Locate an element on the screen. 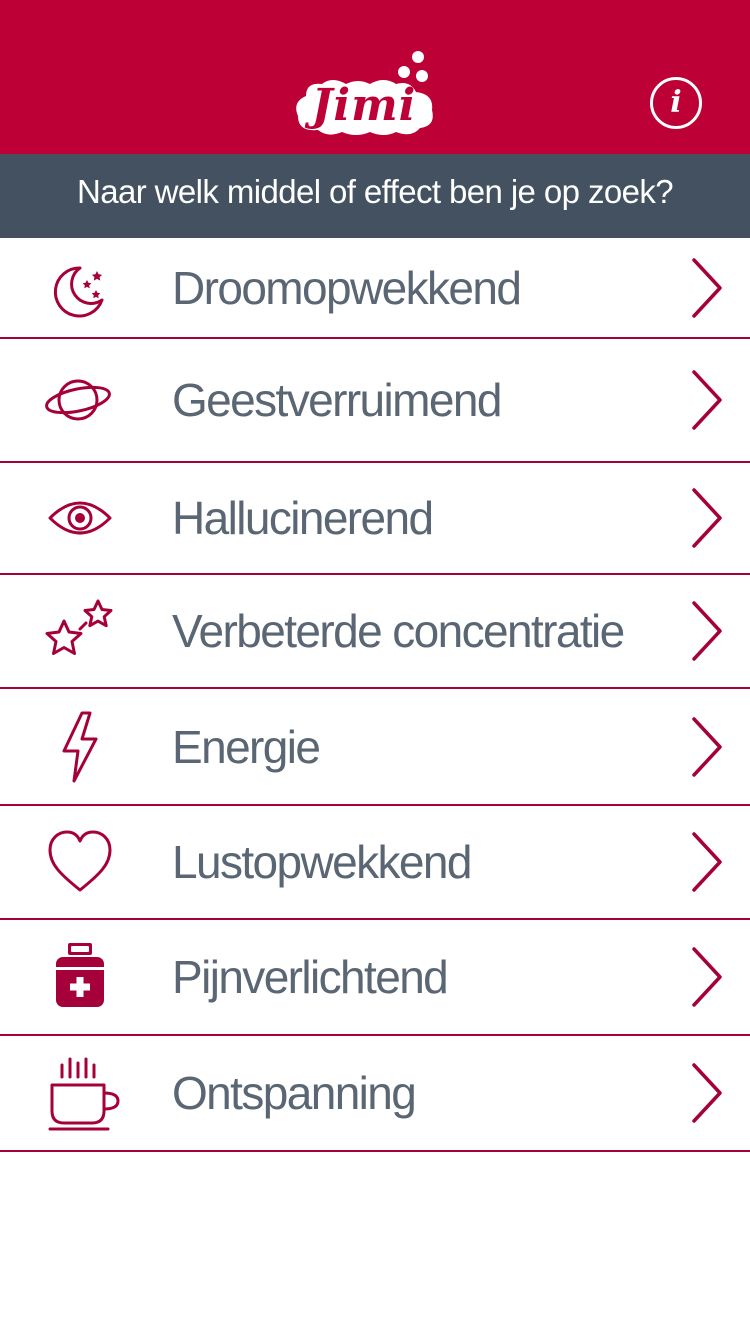  menu-item-hallucinerend: Hallucinerend is located at coordinates (375, 519).